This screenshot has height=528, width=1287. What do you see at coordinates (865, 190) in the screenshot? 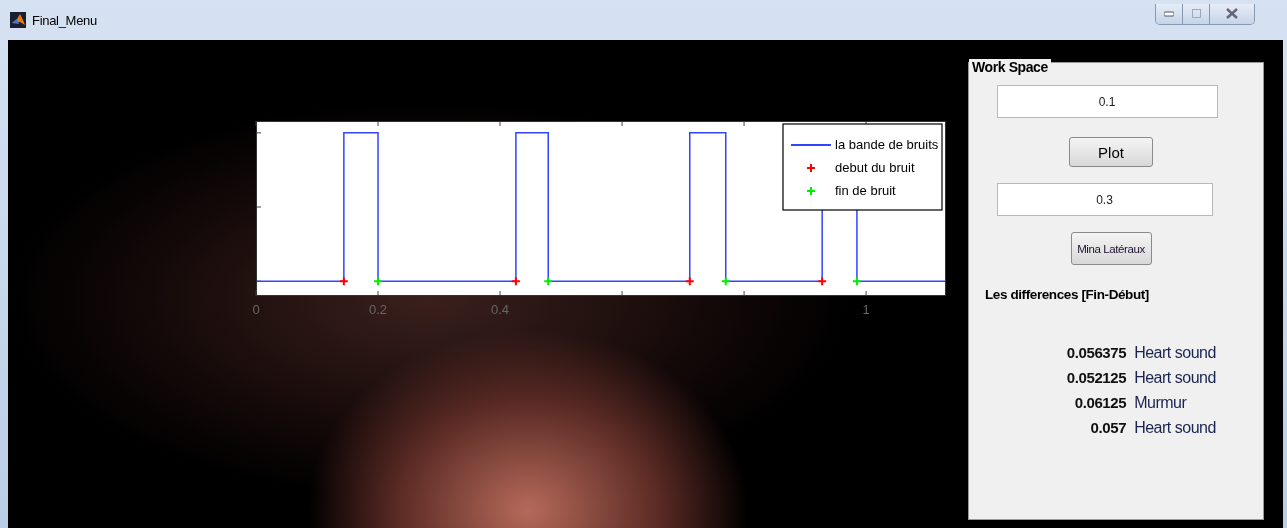
I see `legend-label: fin de bruit` at bounding box center [865, 190].